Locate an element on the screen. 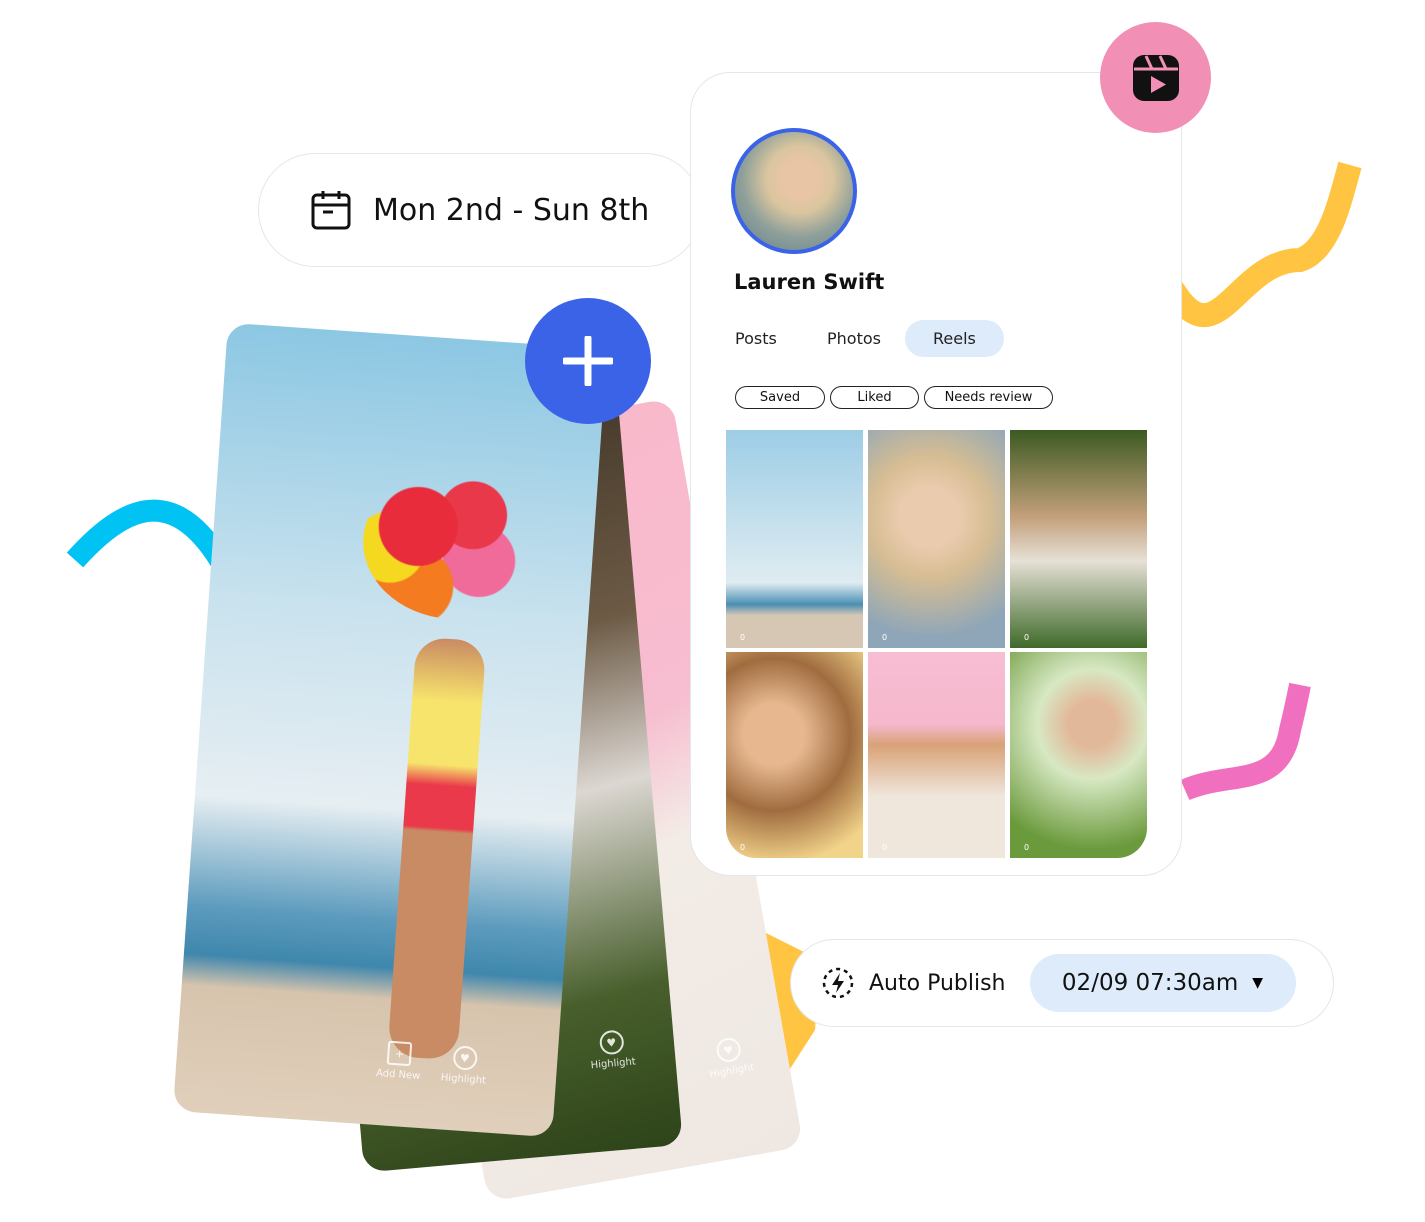 The height and width of the screenshot is (1222, 1425). lightning-icon is located at coordinates (838, 983).